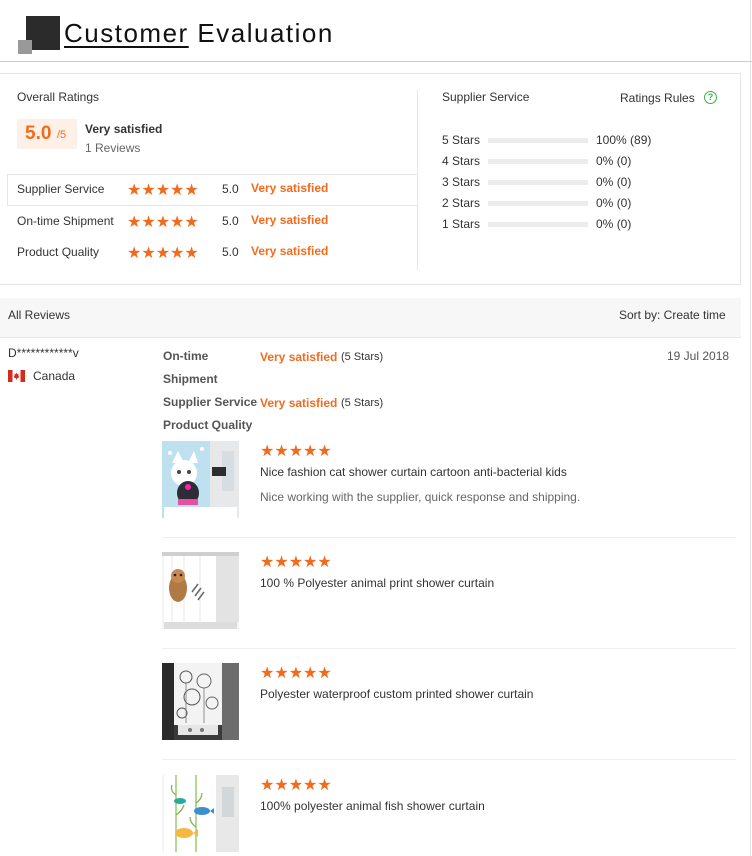 This screenshot has width=752, height=856. Describe the element at coordinates (39, 315) in the screenshot. I see `all-reviews-title: All Reviews` at that location.